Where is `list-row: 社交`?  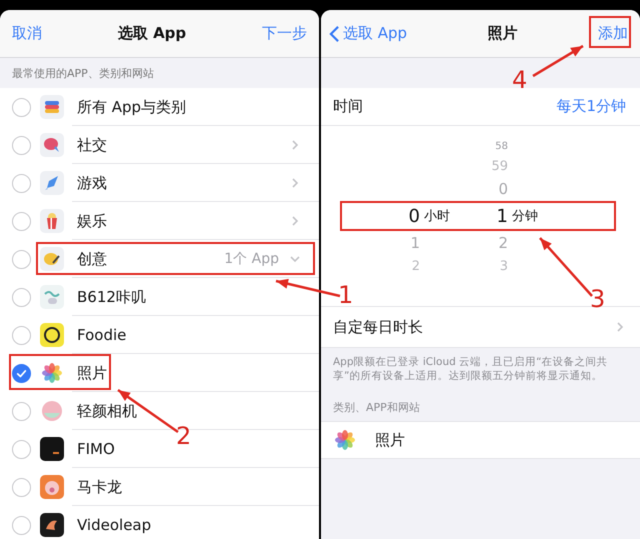
list-row: 社交 is located at coordinates (159, 145).